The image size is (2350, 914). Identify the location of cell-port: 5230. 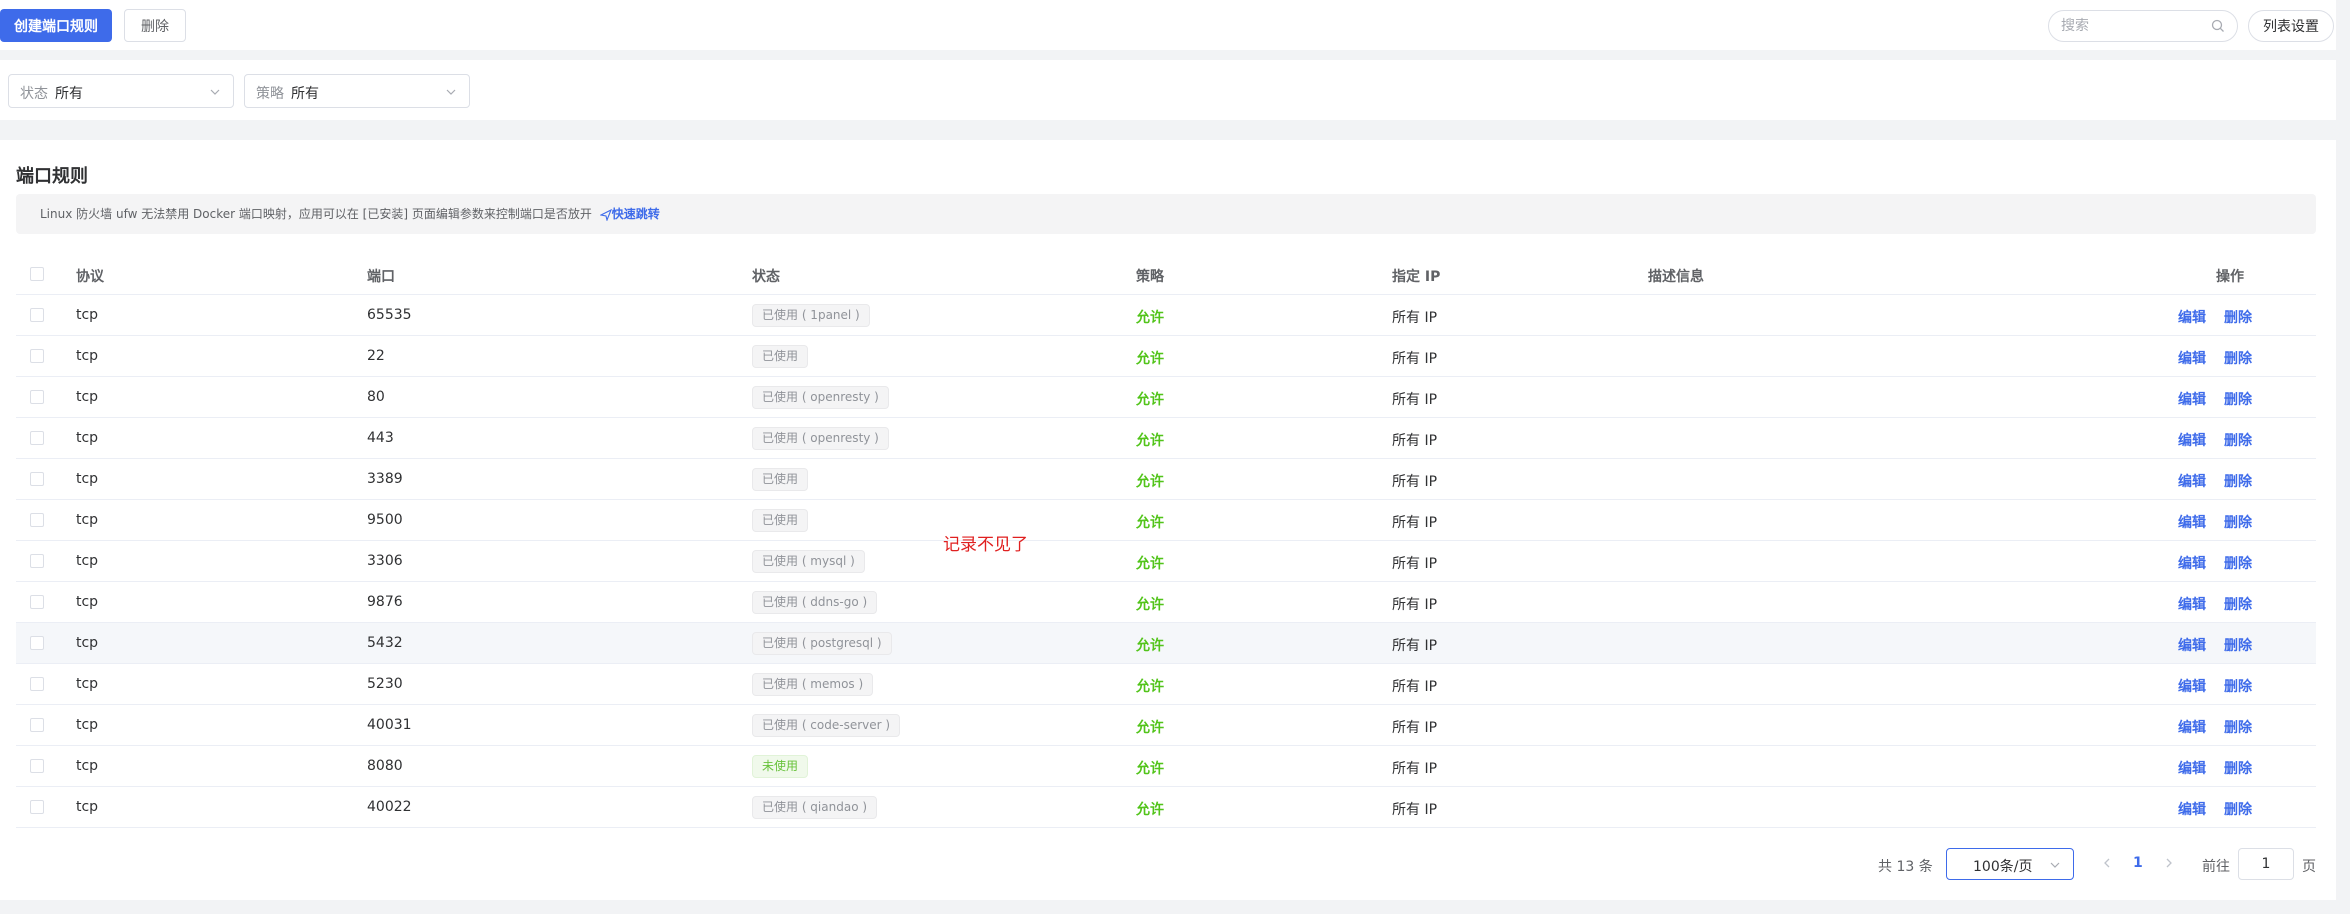
(385, 684).